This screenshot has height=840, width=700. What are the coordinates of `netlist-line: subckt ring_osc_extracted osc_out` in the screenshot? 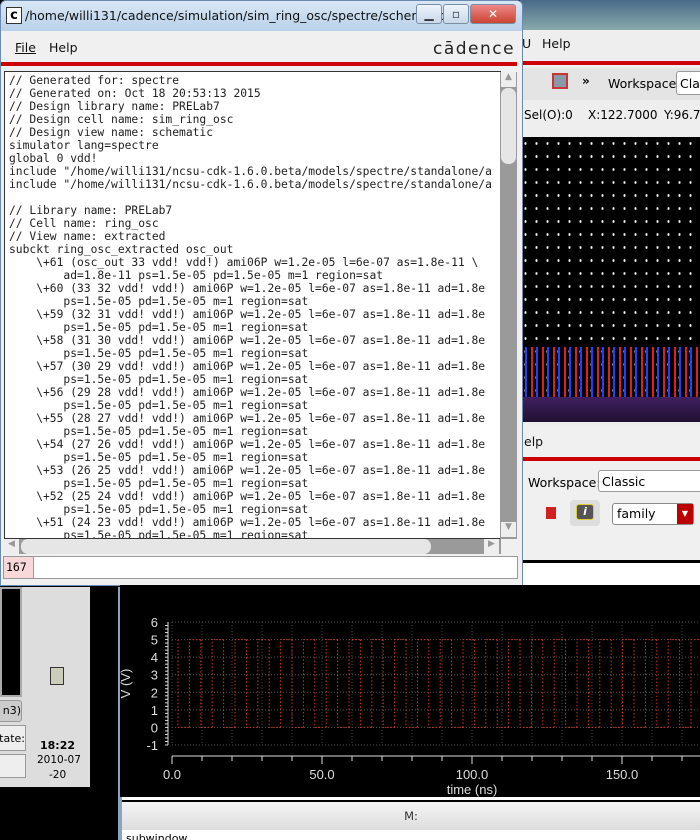 It's located at (121, 249).